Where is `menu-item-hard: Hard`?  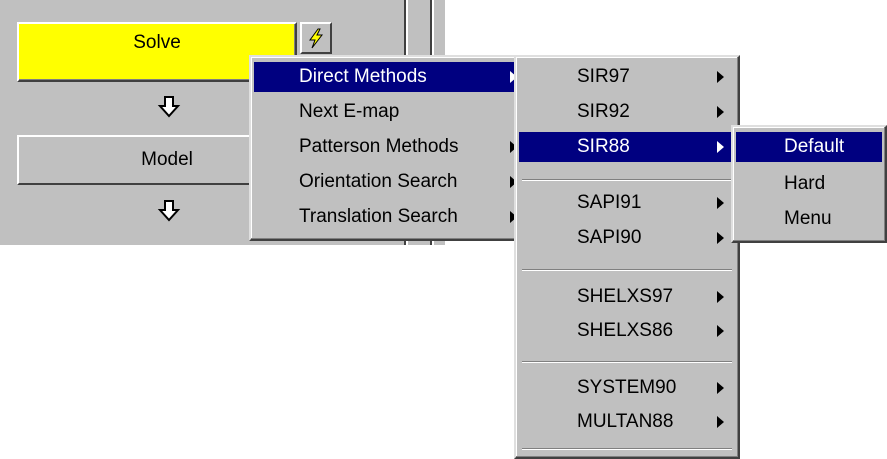 menu-item-hard: Hard is located at coordinates (809, 184).